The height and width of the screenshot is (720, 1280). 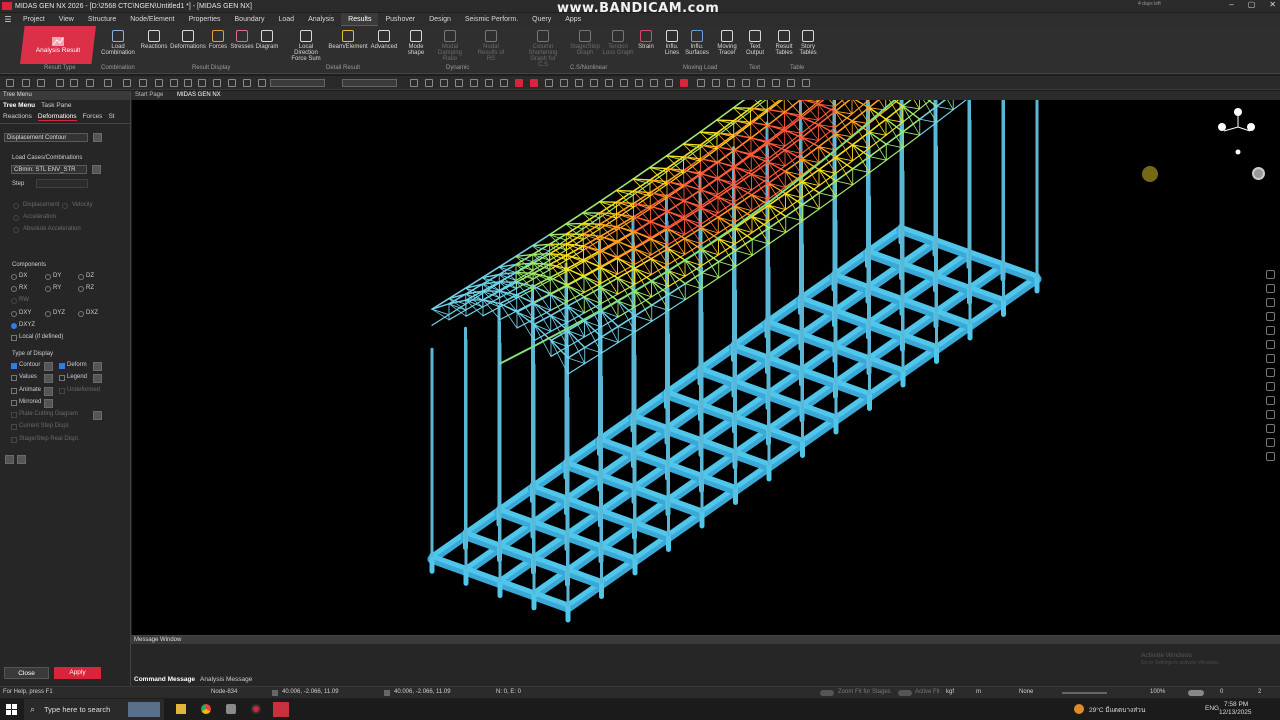 What do you see at coordinates (226, 679) in the screenshot?
I see `tab-analysis-message: Analysis Message` at bounding box center [226, 679].